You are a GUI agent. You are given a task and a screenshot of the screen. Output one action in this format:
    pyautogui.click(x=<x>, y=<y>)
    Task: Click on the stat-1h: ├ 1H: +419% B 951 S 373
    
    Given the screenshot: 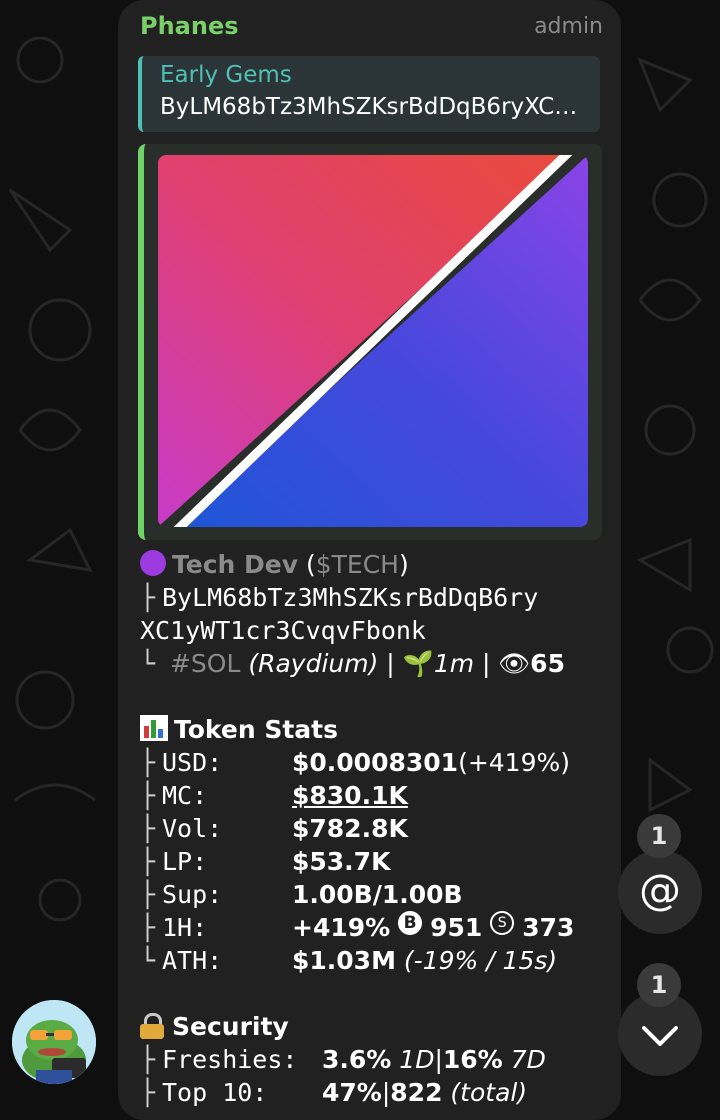 What is the action you would take?
    pyautogui.click(x=375, y=927)
    